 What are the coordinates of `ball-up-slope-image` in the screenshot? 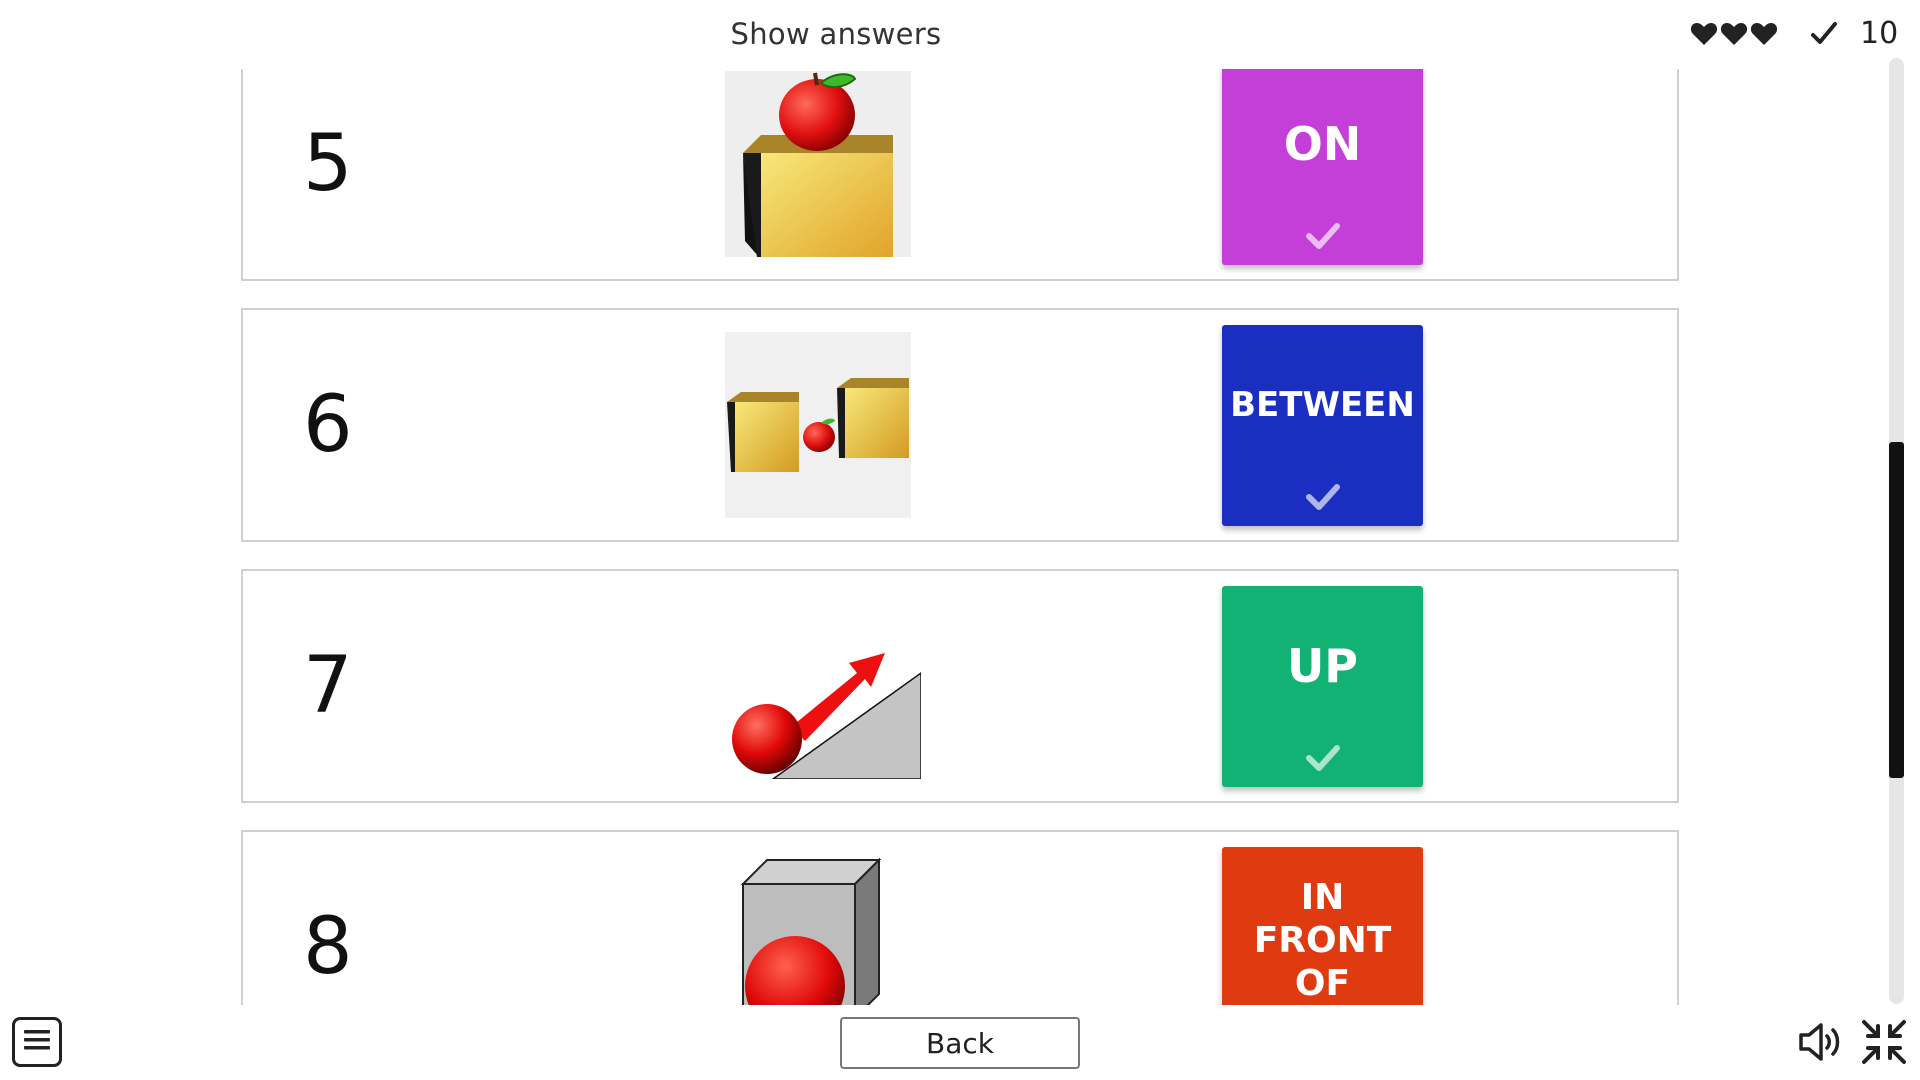 It's located at (823, 686).